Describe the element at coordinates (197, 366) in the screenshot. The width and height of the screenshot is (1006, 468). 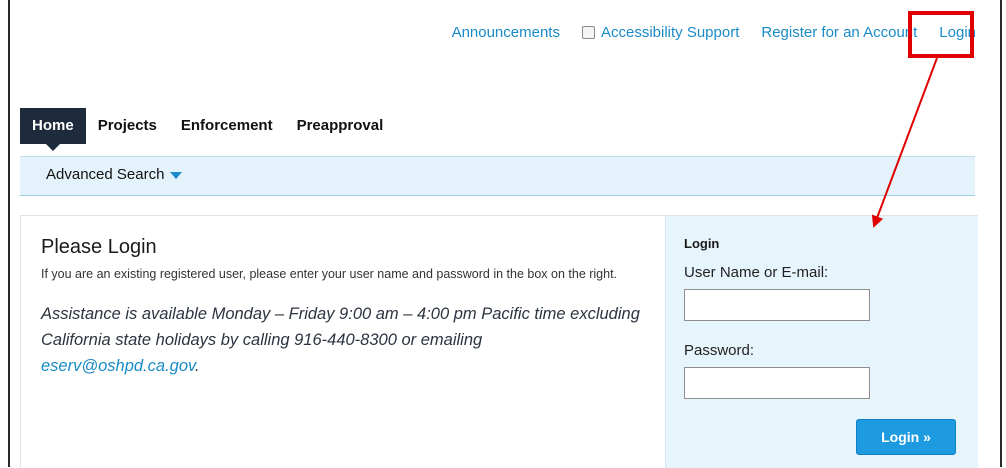
I see `assistance-period: .` at that location.